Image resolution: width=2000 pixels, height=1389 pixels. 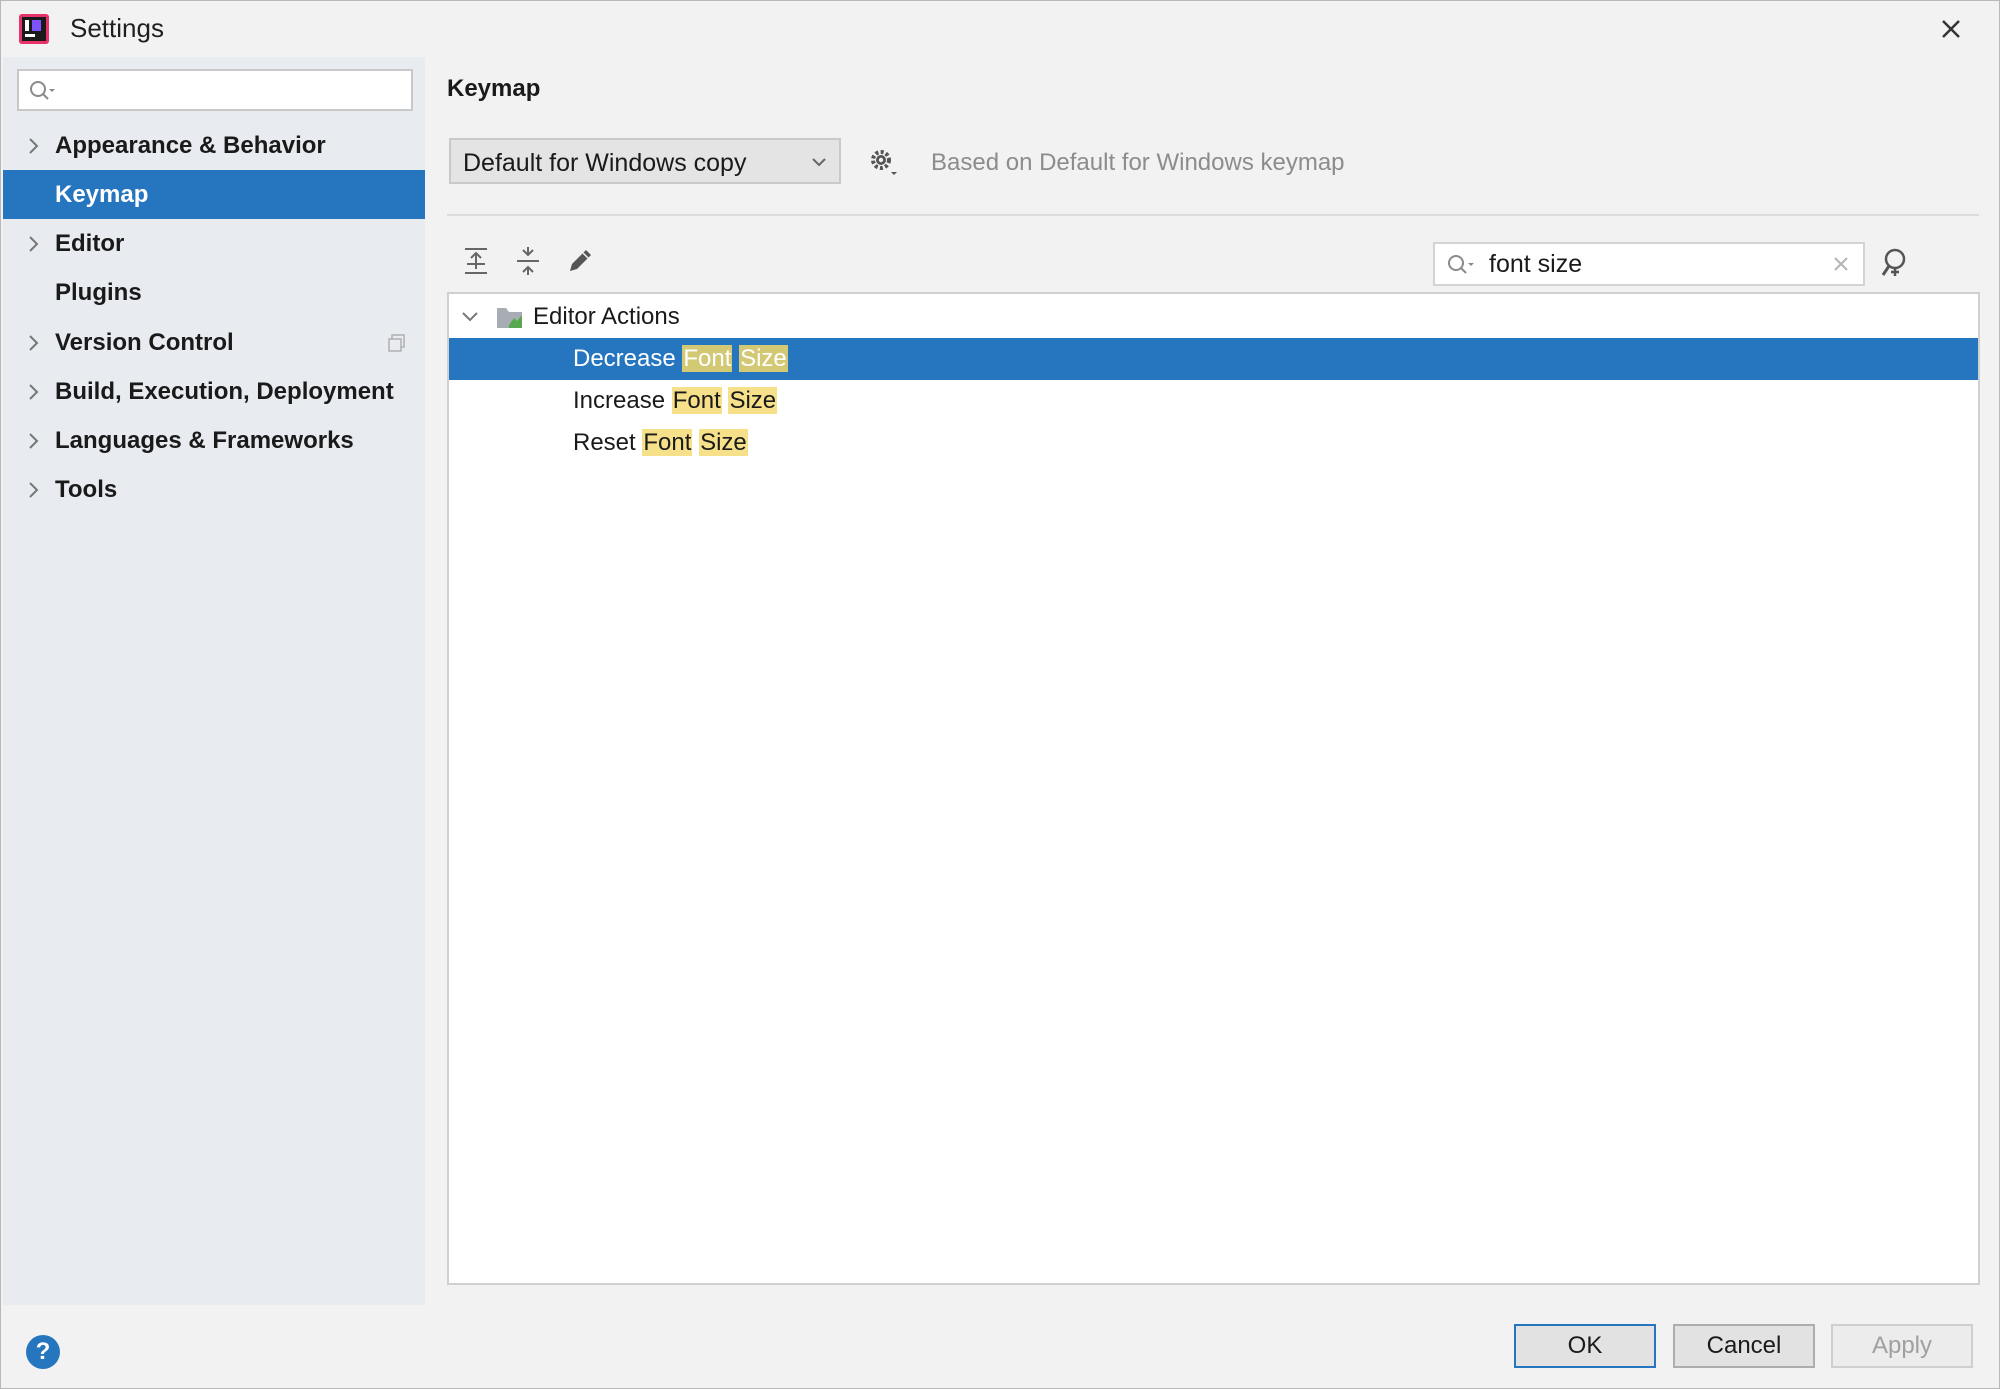 I want to click on tree-action-row: Decrease Font Size, so click(x=1213, y=359).